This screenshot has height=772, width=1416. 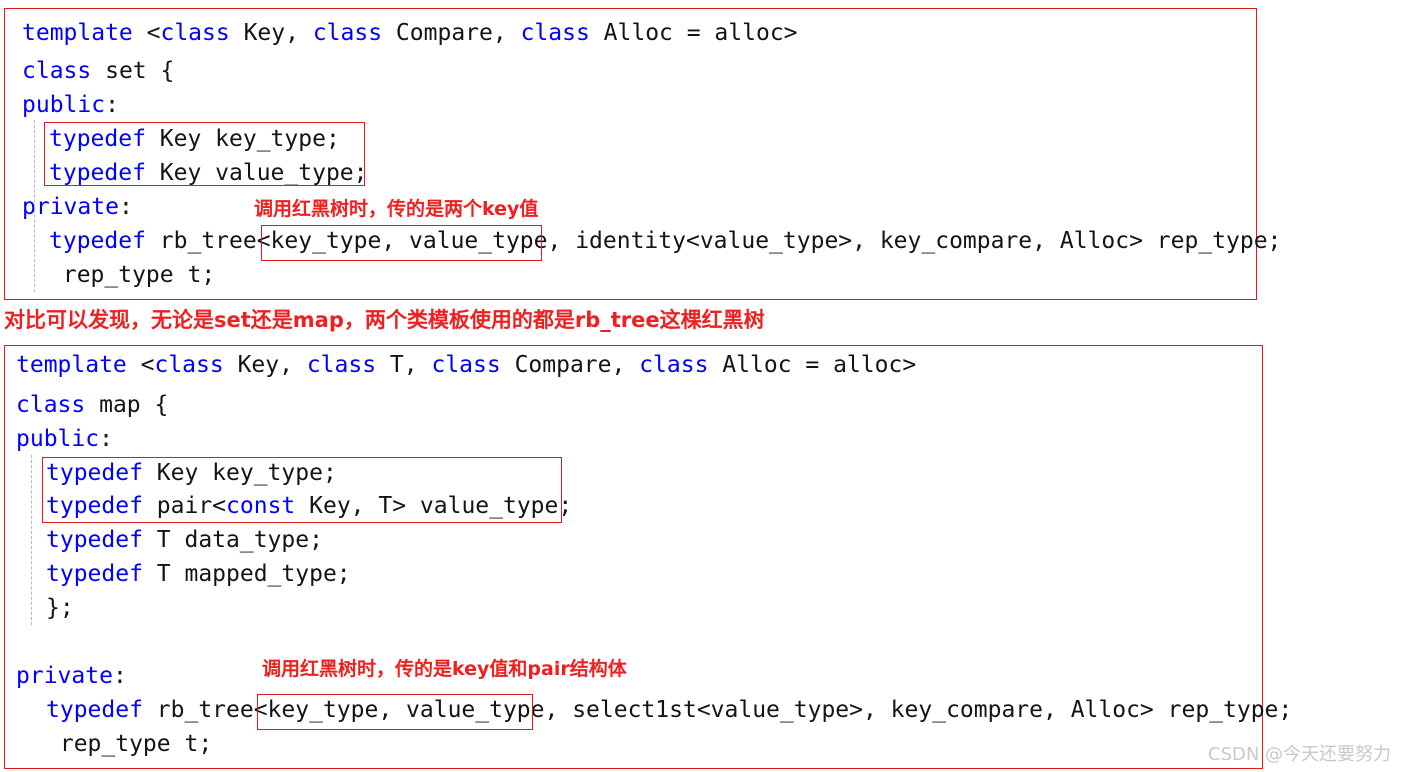 What do you see at coordinates (246, 574) in the screenshot?
I see `code-text: T mapped_type;` at bounding box center [246, 574].